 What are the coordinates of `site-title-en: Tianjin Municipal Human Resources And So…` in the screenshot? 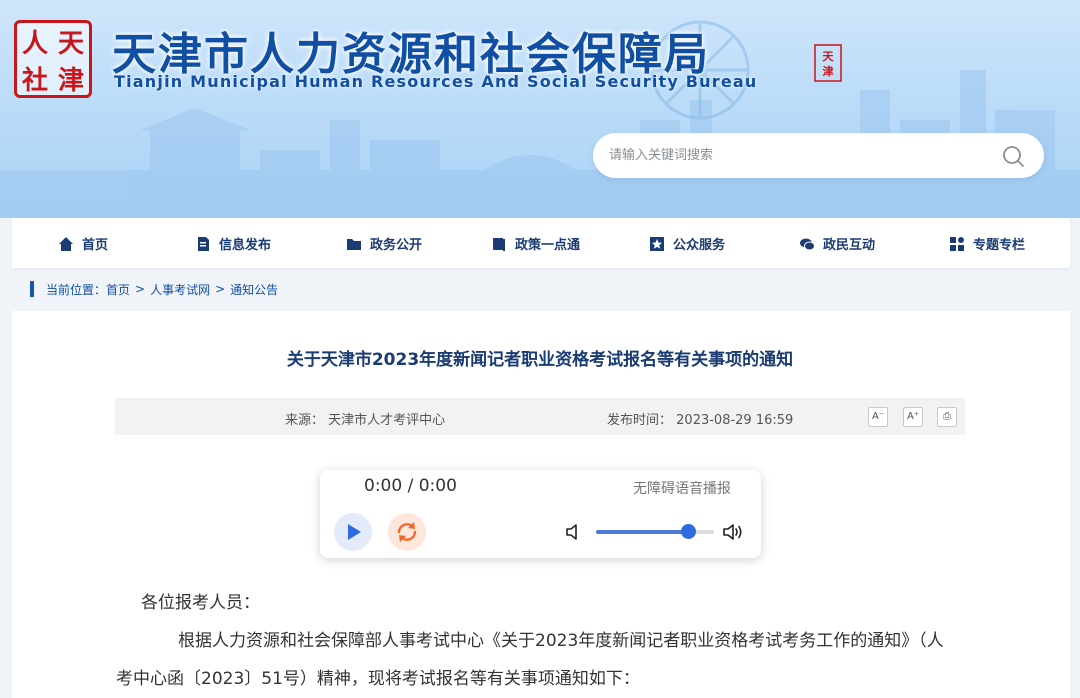 It's located at (436, 81).